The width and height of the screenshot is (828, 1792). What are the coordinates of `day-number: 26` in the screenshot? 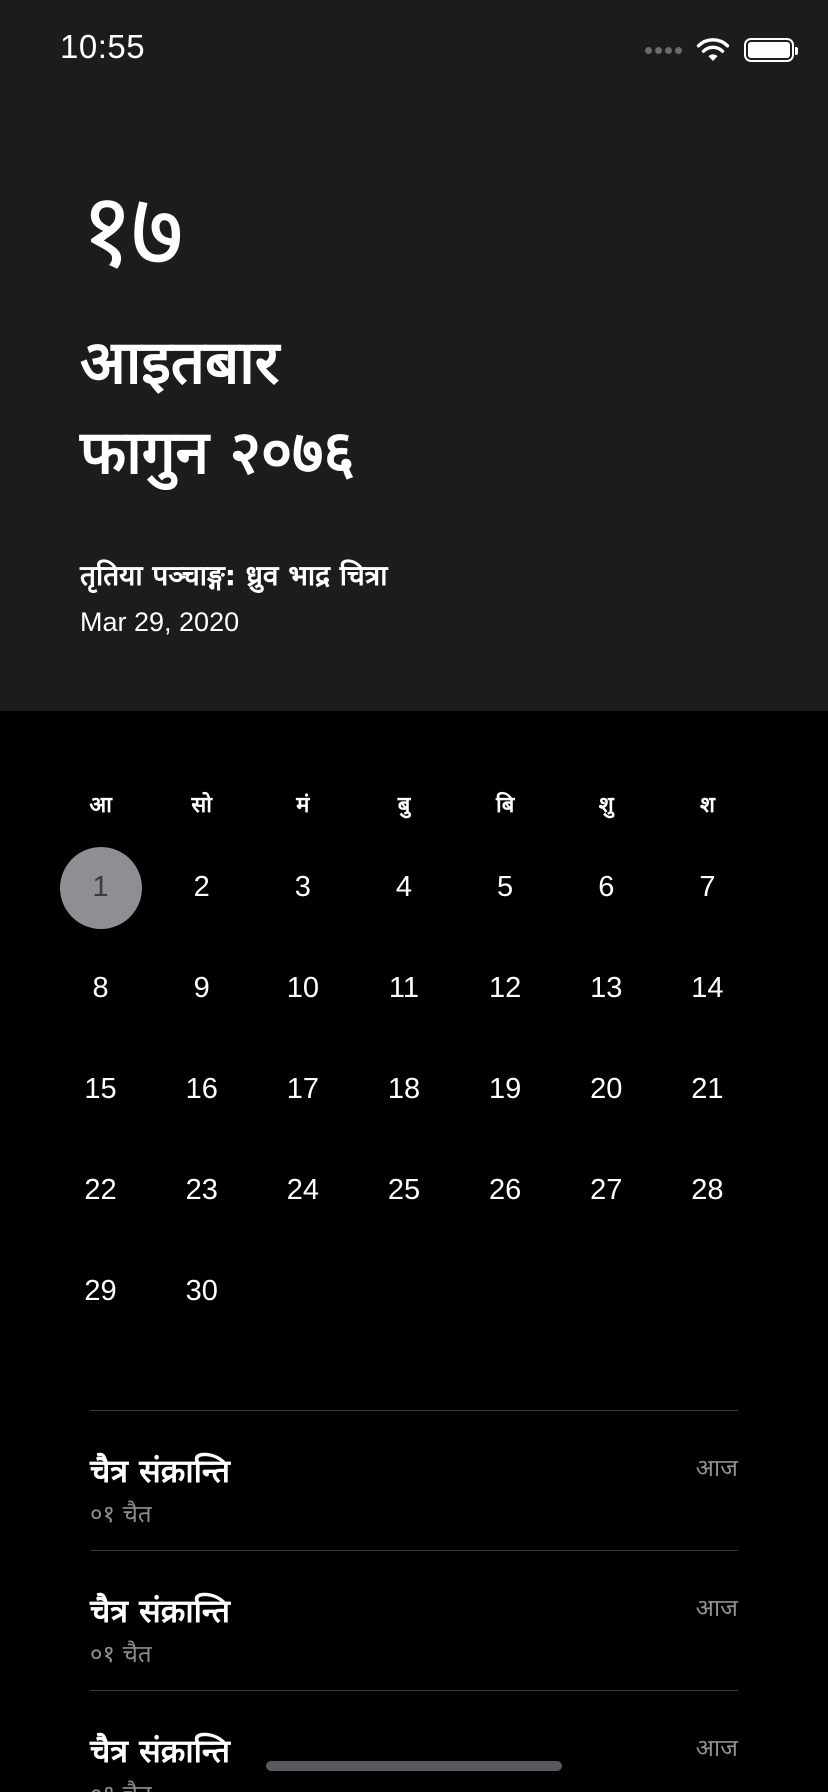 It's located at (505, 1190).